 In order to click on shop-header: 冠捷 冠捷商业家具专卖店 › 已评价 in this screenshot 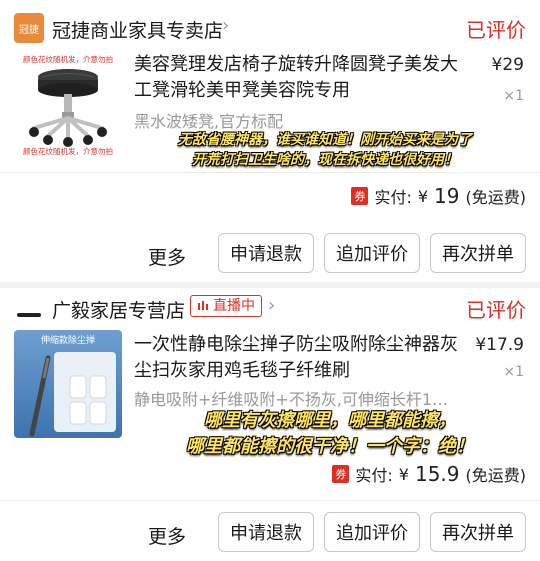, I will do `click(270, 23)`.